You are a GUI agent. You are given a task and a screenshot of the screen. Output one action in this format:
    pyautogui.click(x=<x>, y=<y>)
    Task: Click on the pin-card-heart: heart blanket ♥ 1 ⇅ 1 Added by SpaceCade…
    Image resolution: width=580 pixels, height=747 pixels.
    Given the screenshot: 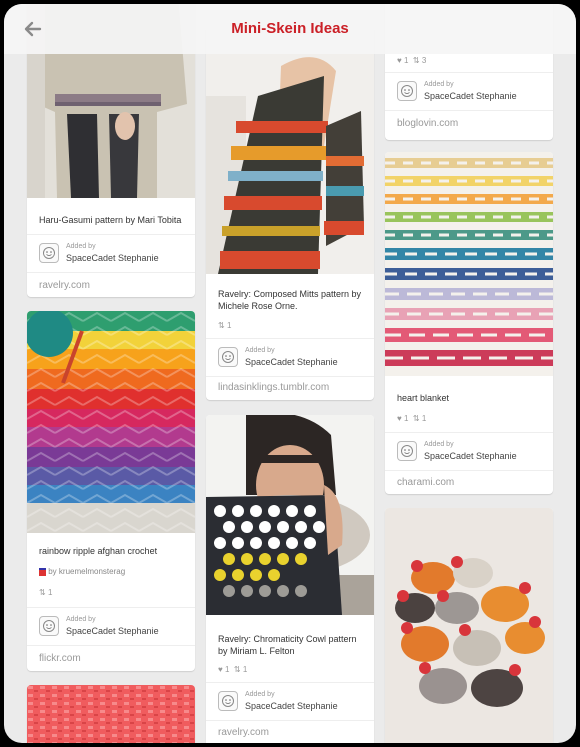 What is the action you would take?
    pyautogui.click(x=469, y=323)
    